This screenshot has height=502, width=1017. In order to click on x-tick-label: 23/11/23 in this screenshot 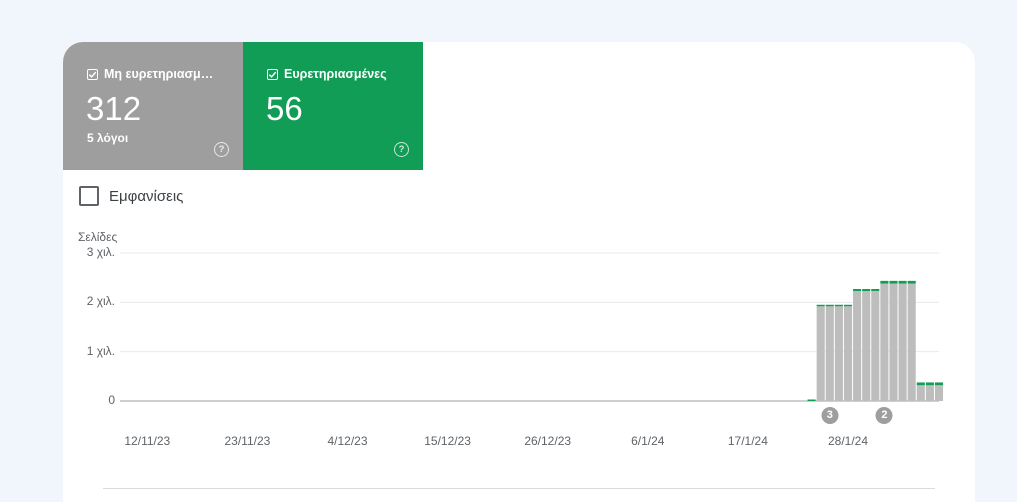, I will do `click(247, 441)`.